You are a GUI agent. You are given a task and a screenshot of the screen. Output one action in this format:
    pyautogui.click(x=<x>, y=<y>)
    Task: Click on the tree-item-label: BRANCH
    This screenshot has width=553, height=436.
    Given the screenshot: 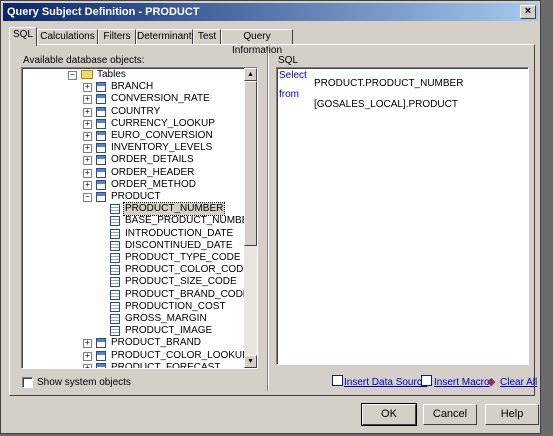 What is the action you would take?
    pyautogui.click(x=132, y=87)
    